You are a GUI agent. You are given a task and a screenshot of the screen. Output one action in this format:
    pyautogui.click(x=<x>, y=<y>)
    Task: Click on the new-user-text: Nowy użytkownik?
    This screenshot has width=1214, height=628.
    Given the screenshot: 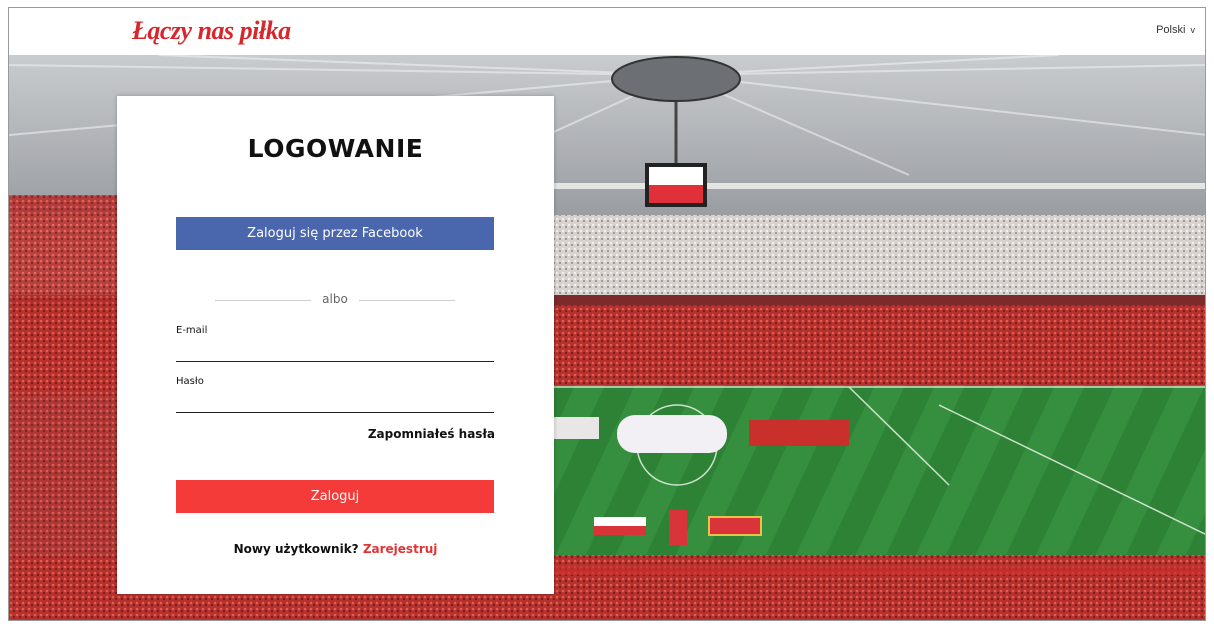 What is the action you would take?
    pyautogui.click(x=296, y=549)
    